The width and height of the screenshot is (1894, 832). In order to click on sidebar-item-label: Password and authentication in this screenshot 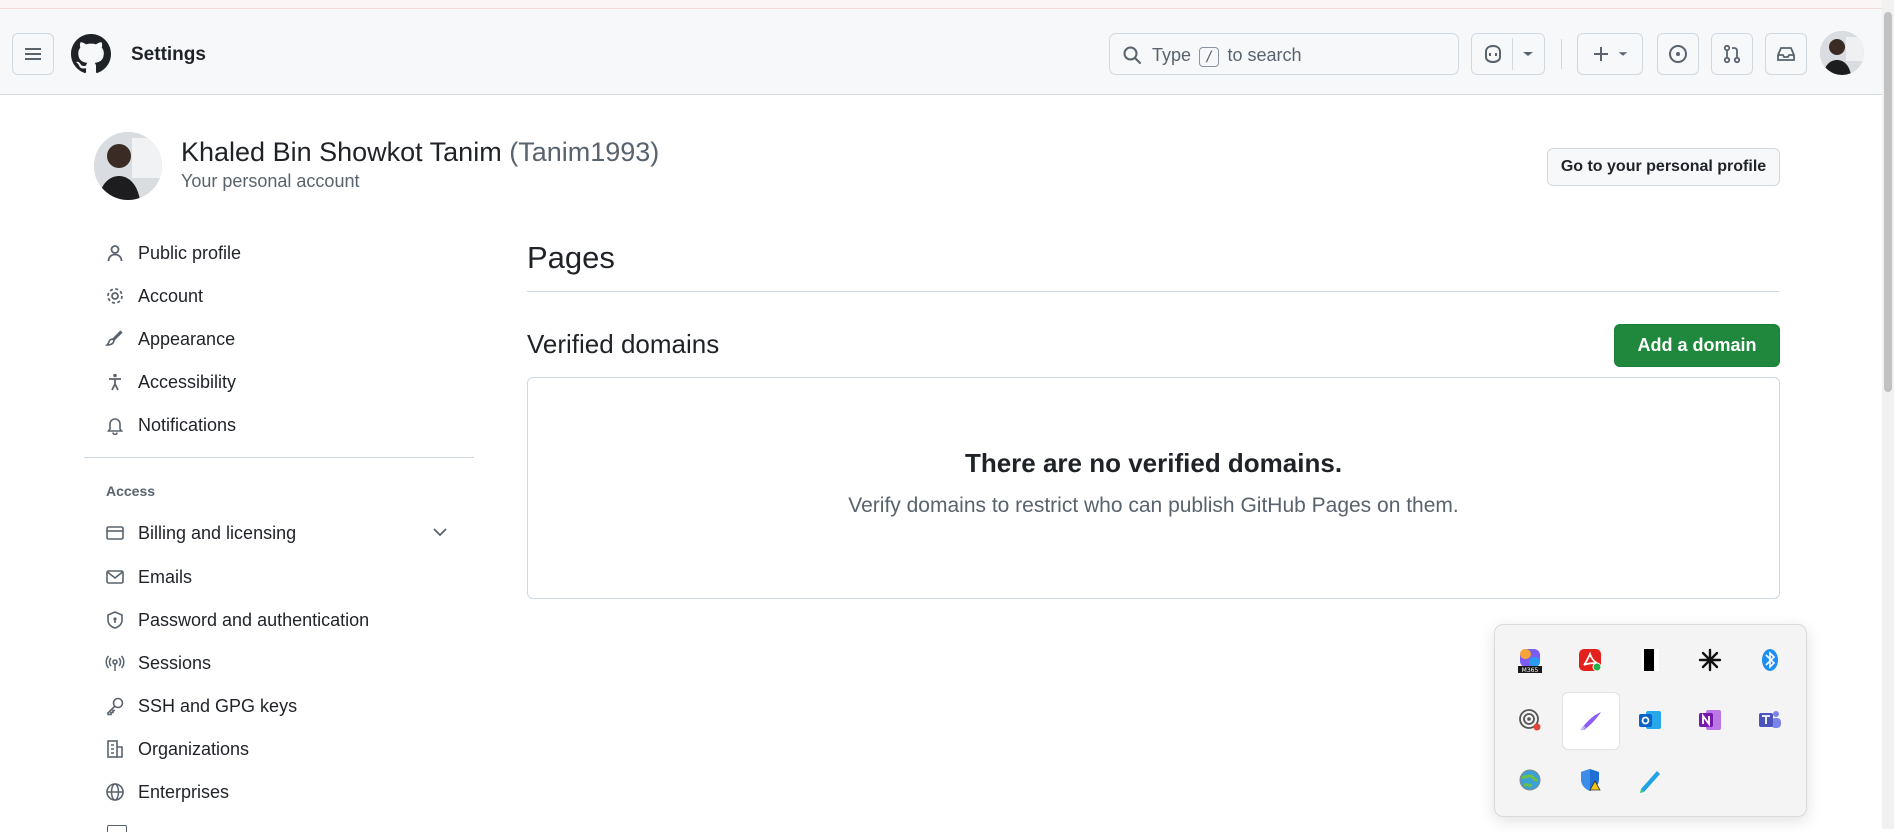, I will do `click(254, 619)`.